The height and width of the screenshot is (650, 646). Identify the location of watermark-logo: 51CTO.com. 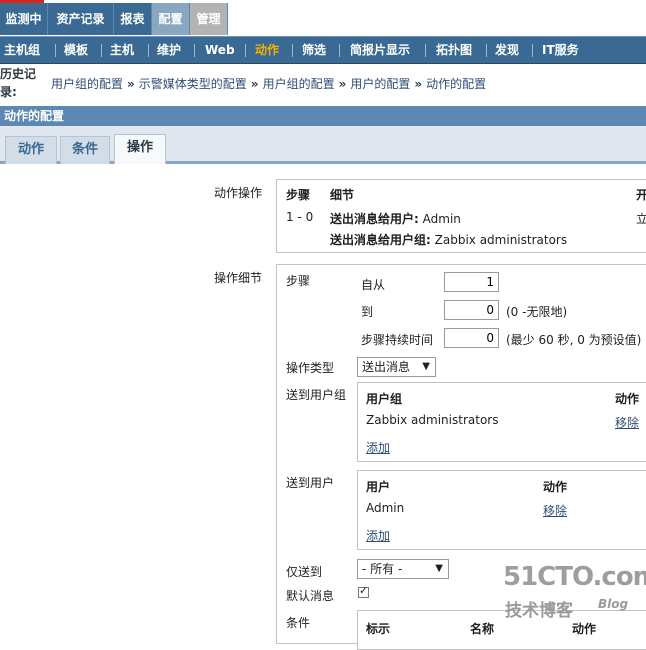
(574, 577).